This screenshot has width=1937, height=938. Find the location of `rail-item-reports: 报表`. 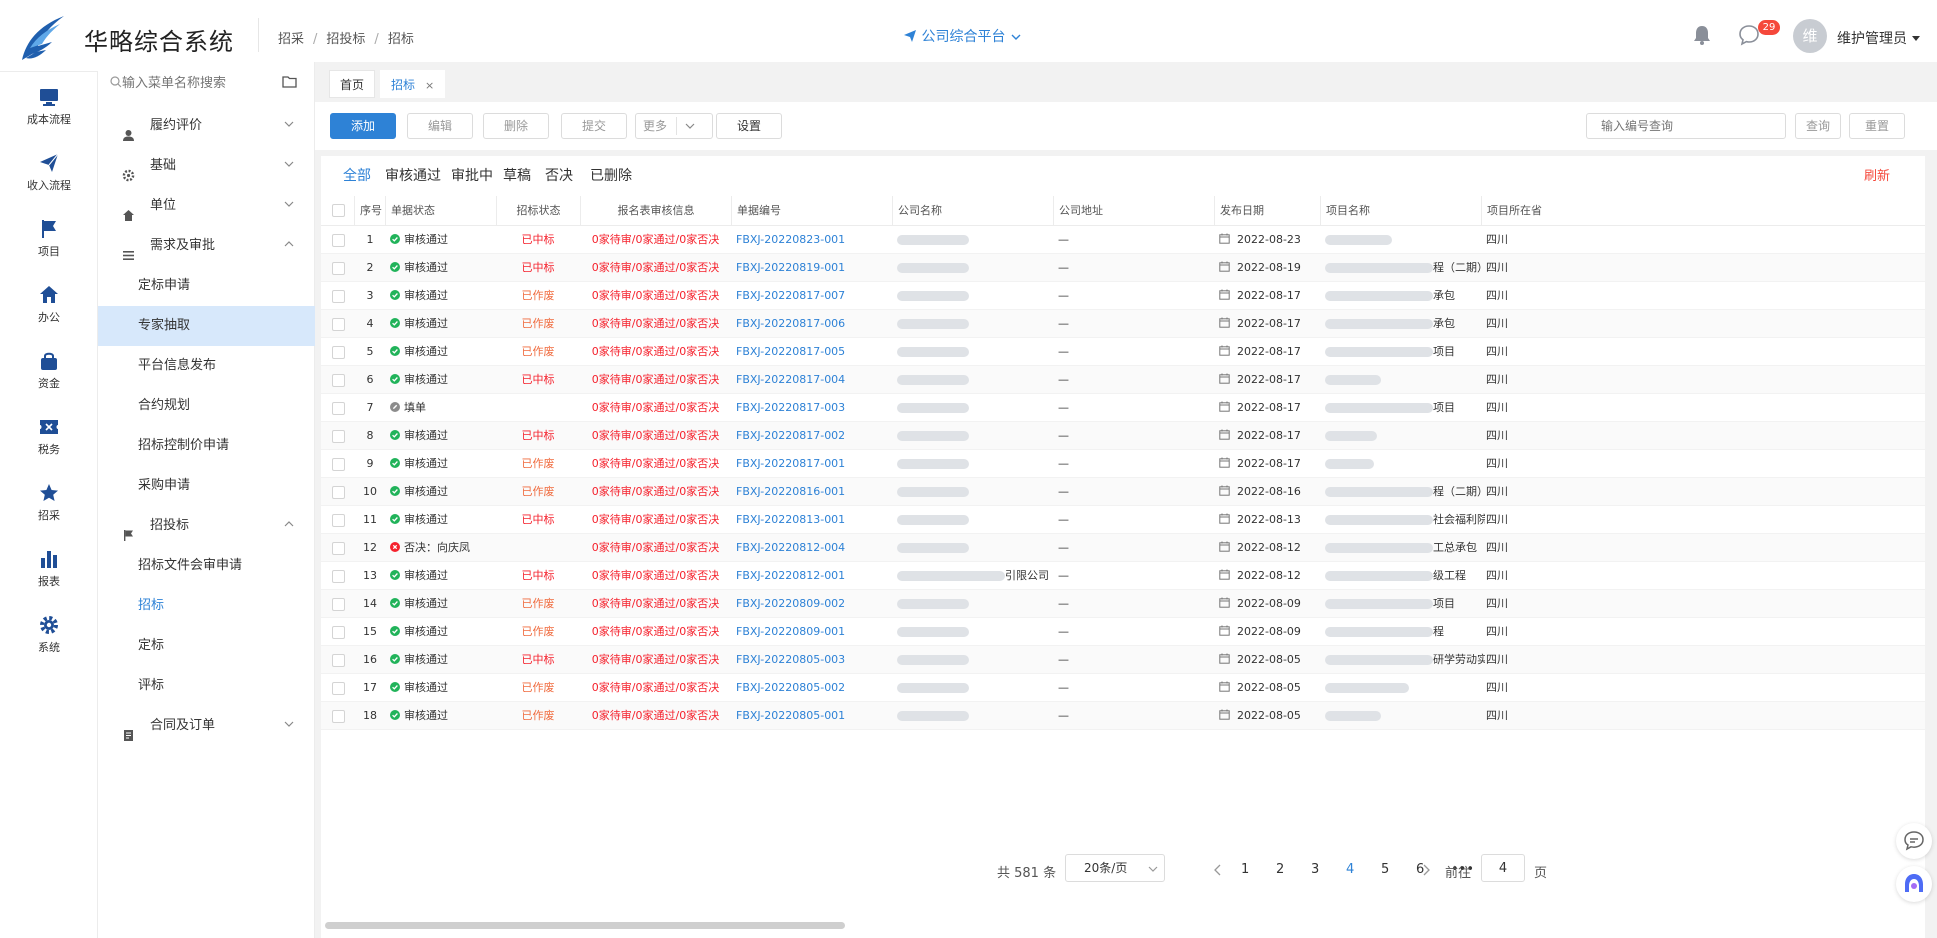

rail-item-reports: 报表 is located at coordinates (49, 576).